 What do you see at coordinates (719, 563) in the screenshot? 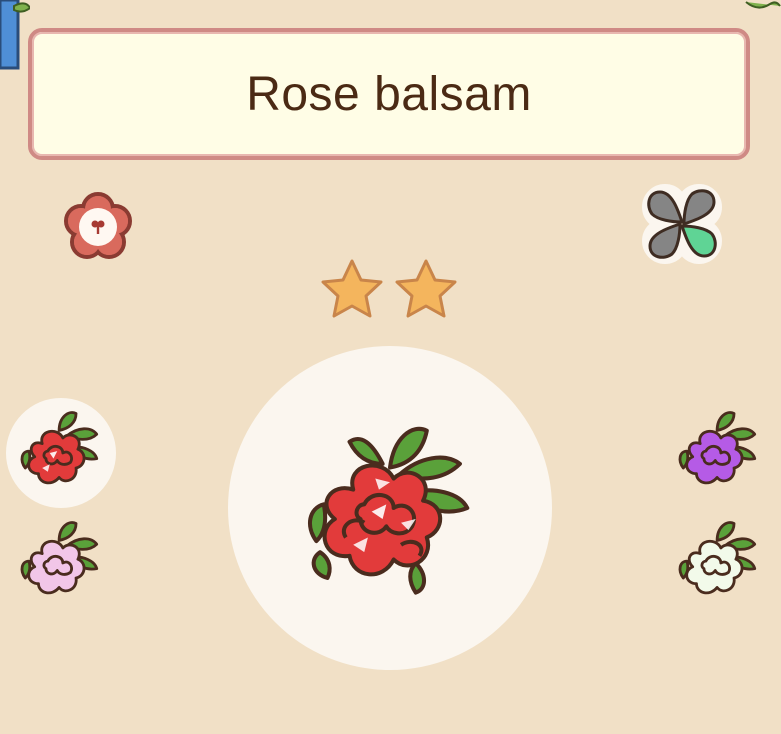
I see `variant-white-icon` at bounding box center [719, 563].